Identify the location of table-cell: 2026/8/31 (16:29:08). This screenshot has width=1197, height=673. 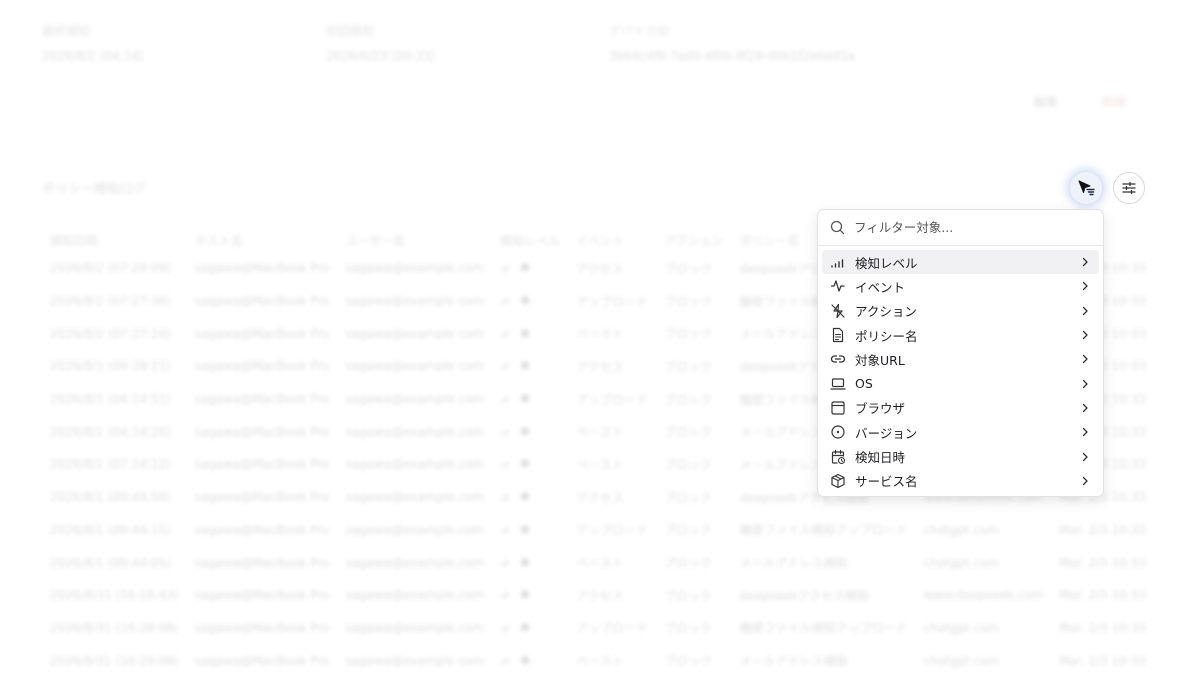
(114, 660).